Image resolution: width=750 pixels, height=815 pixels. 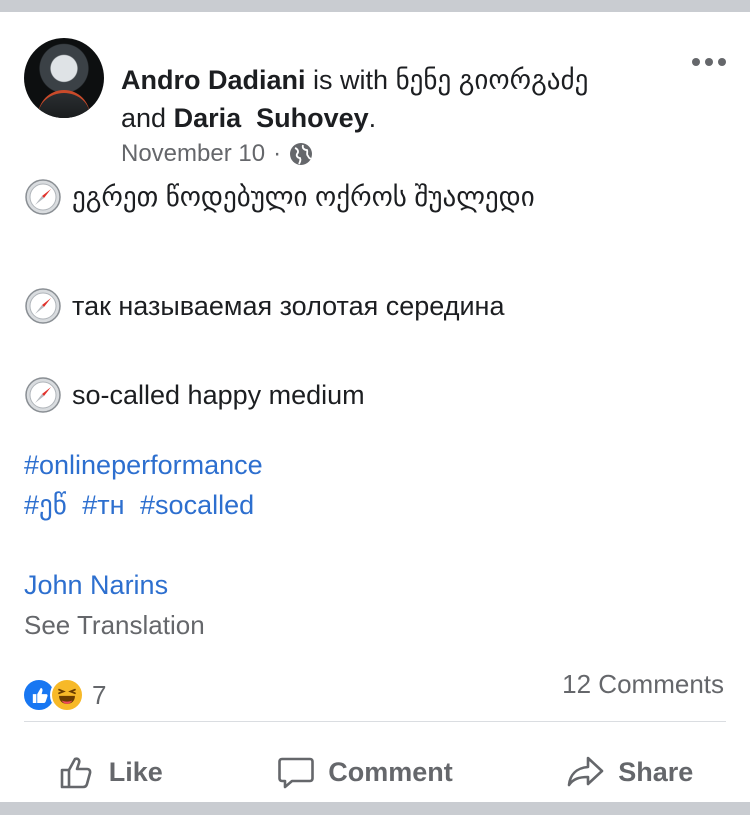 I want to click on reactions-summary: 7, so click(x=64, y=695).